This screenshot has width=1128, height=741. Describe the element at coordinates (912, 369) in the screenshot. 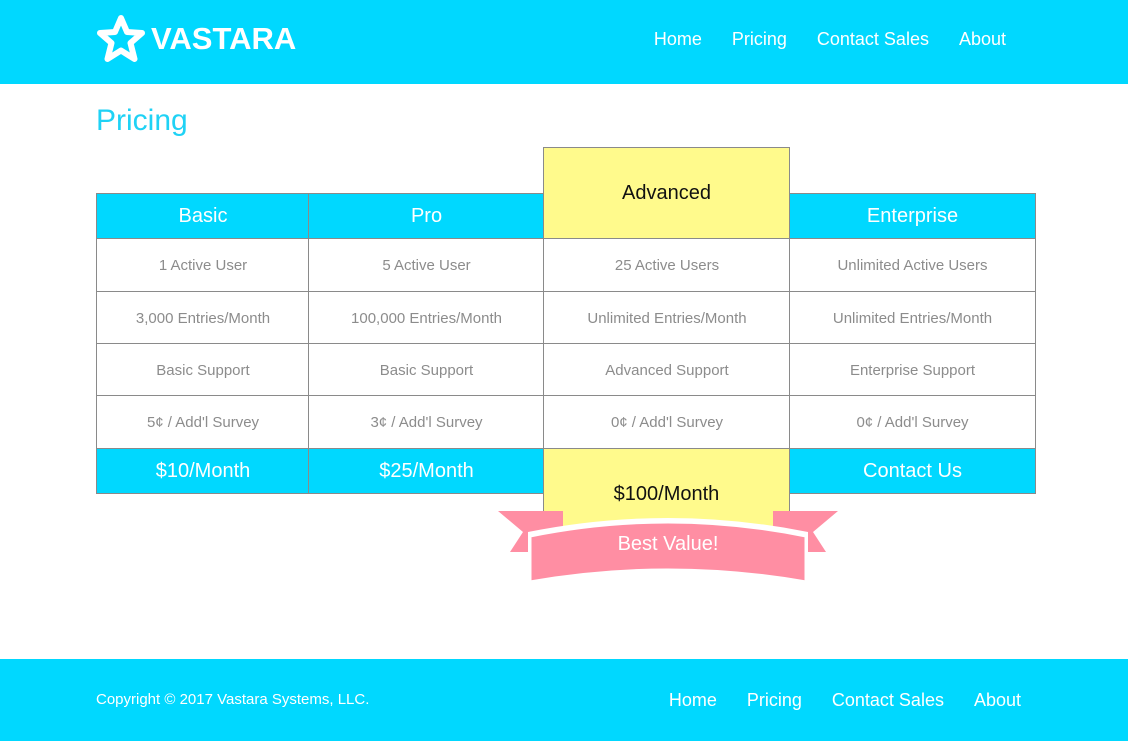

I see `feature-cell: Enterprise Support` at that location.